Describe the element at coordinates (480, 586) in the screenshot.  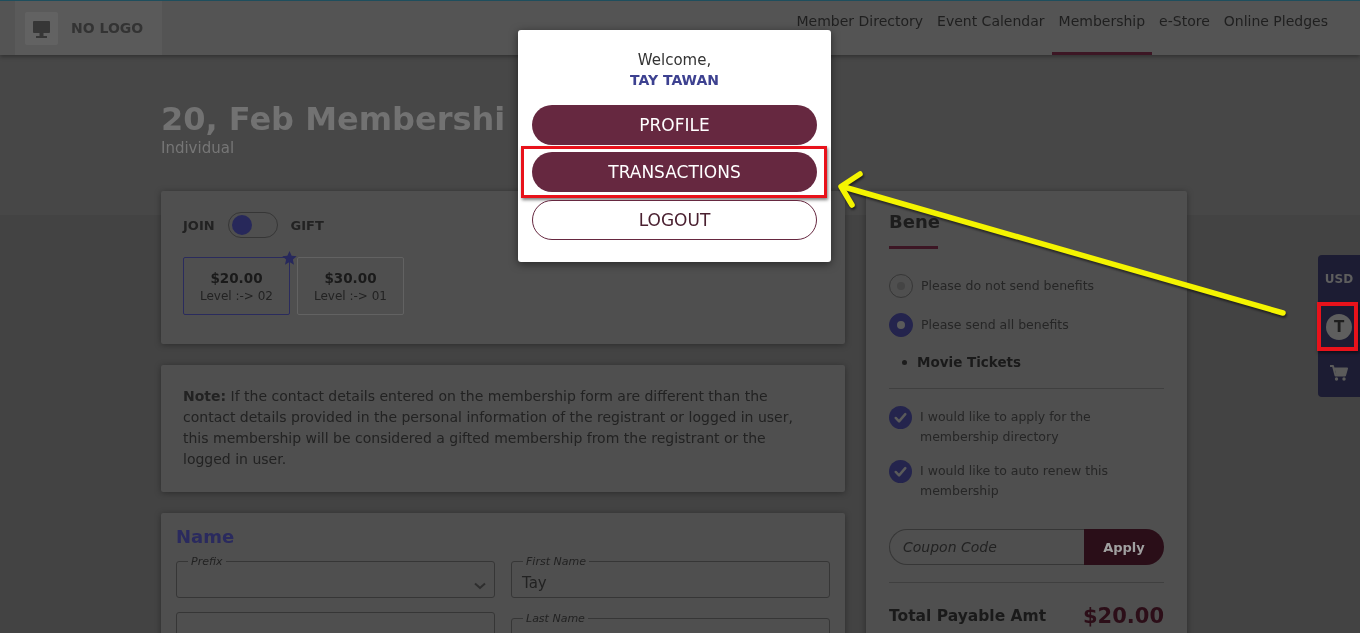
I see `chevron-down-icon` at that location.